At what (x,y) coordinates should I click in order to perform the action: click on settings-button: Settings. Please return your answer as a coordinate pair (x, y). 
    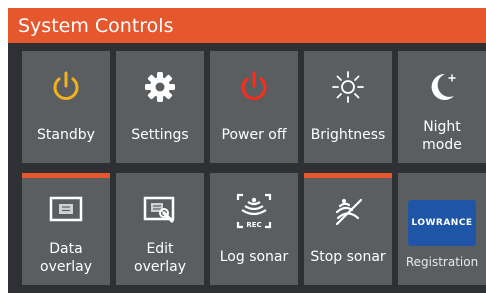
    Looking at the image, I should click on (160, 107).